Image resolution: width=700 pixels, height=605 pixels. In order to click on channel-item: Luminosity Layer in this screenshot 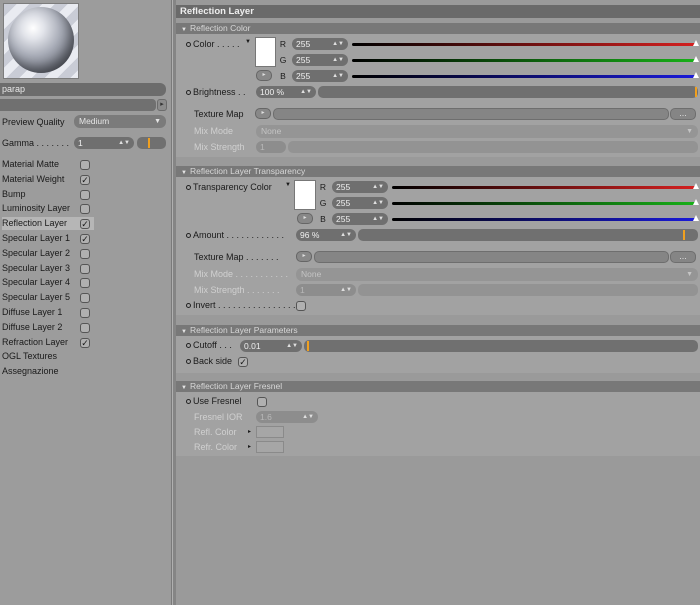, I will do `click(36, 208)`.